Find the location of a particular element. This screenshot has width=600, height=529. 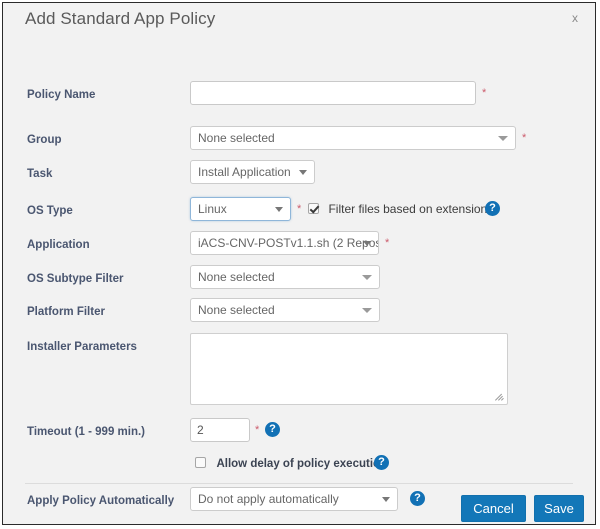

os-subtype-filter-select: None selected is located at coordinates (285, 277).